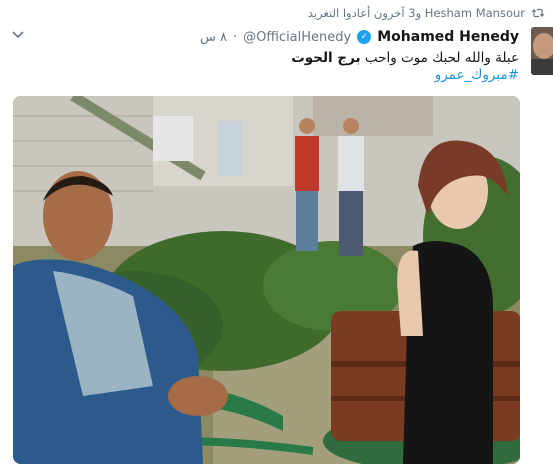 This screenshot has height=472, width=553. Describe the element at coordinates (448, 37) in the screenshot. I see `author-name: Mohamed Henedy` at that location.